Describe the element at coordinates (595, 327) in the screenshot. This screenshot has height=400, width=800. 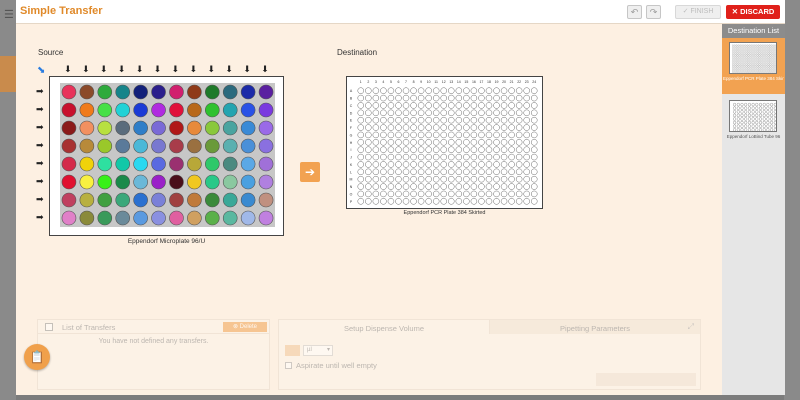
I see `tab-pipetting-parameters: Pipetting Parameters` at that location.